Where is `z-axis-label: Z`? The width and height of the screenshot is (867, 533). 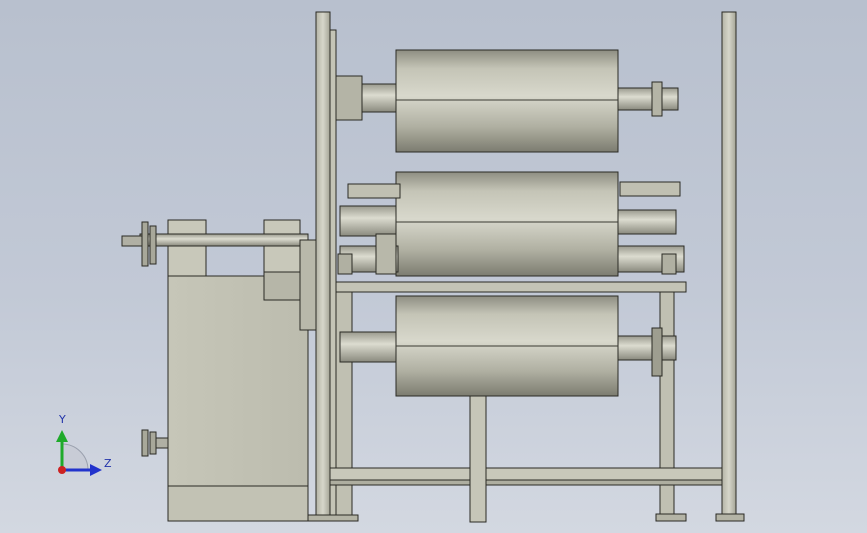
z-axis-label: Z is located at coordinates (108, 463).